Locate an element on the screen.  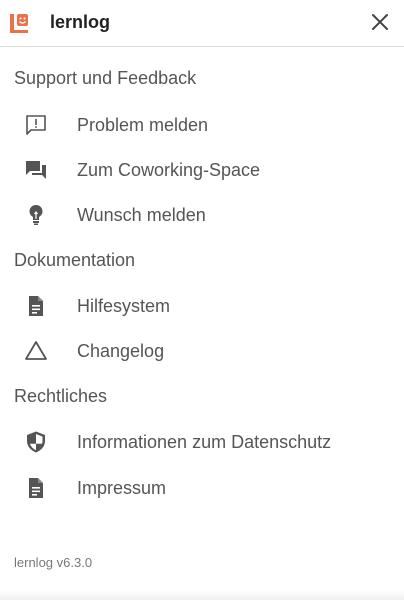
menu-item-label: Informationen zum Datenschutz is located at coordinates (204, 441).